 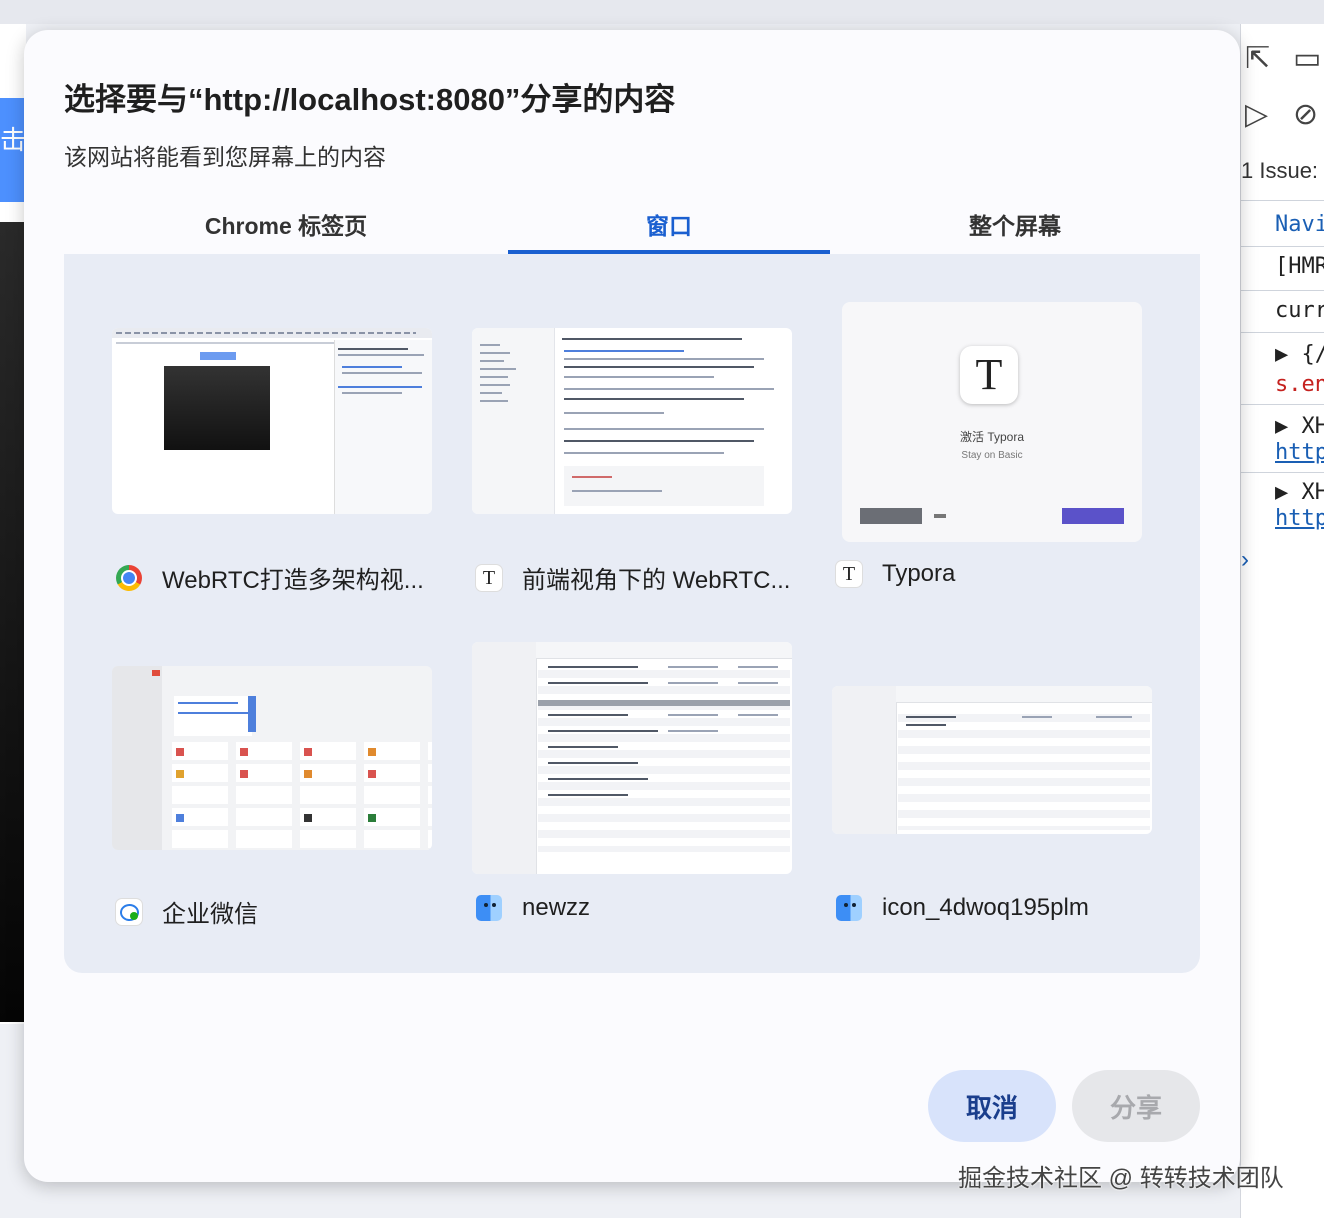 I want to click on window-title: newzz, so click(x=556, y=907).